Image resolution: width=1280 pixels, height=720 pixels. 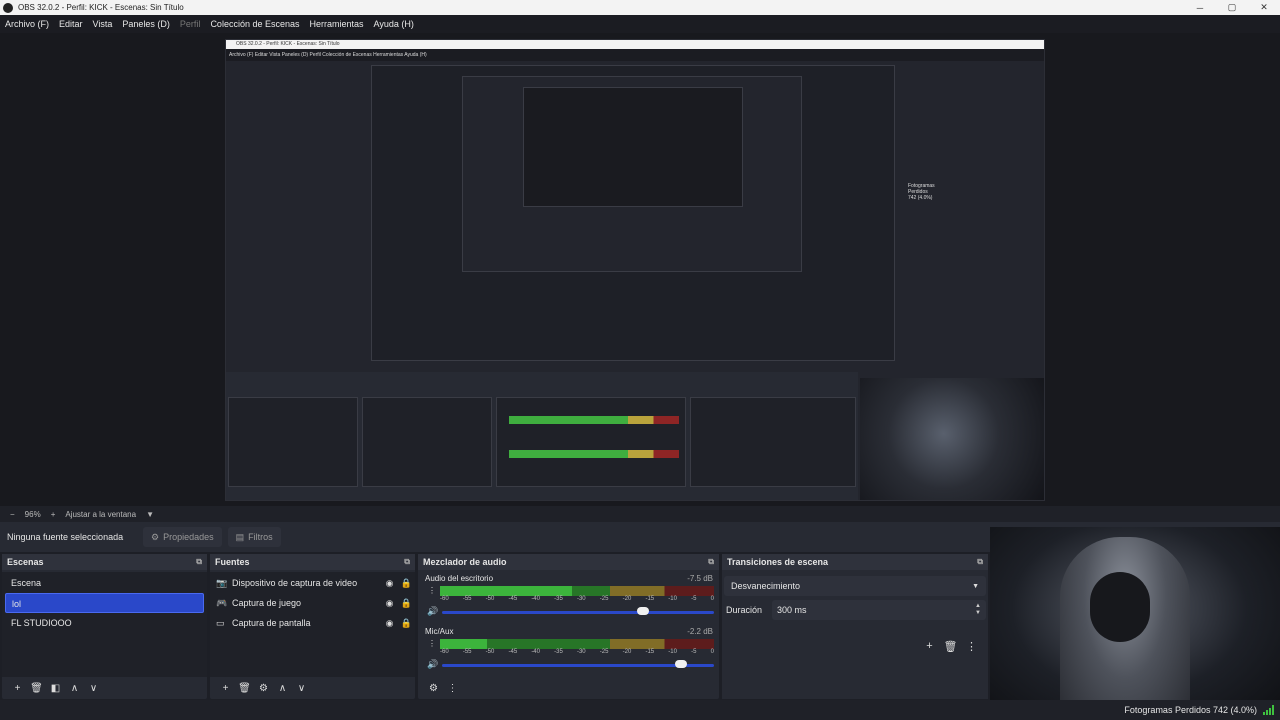 What do you see at coordinates (312, 688) in the screenshot?
I see `sources-toolbar: + 🗑 ⚙ ∧ ∨` at bounding box center [312, 688].